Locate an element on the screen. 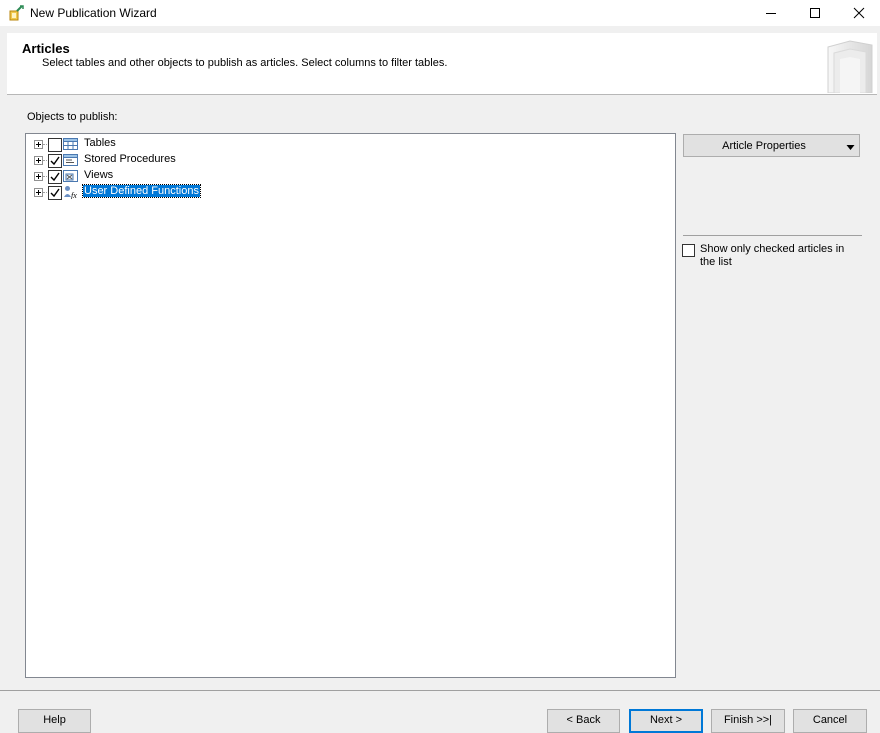 This screenshot has width=880, height=733. cancel-button: Cancel is located at coordinates (830, 721).